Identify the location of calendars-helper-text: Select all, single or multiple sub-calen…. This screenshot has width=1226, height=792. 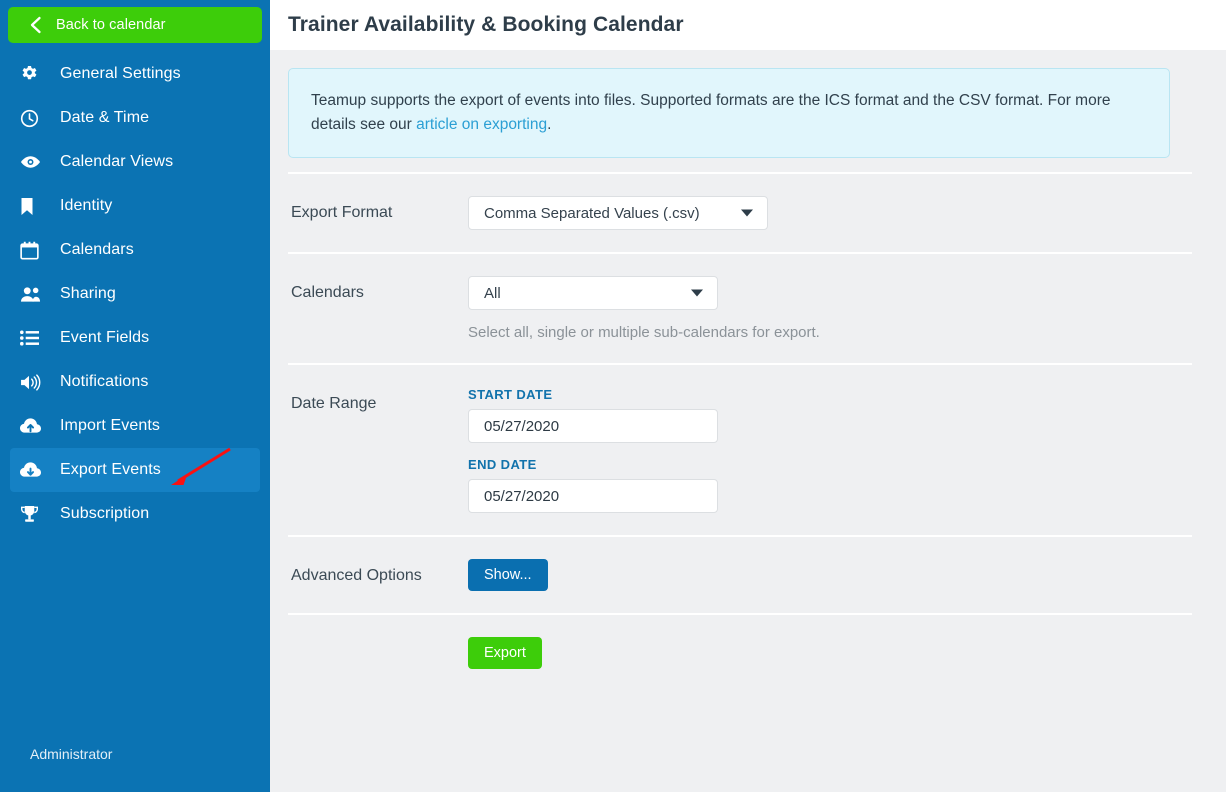
(644, 333).